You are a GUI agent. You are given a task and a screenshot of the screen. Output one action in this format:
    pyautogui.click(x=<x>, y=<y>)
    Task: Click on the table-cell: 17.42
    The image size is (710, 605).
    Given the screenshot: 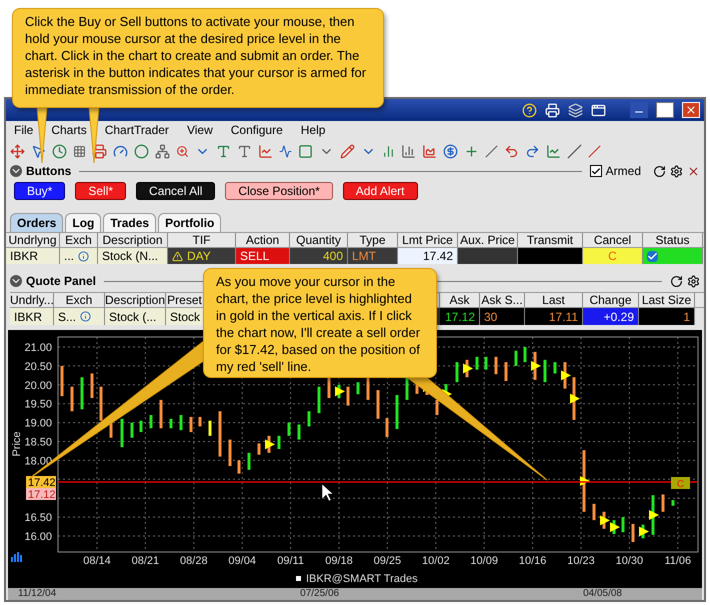 What is the action you would take?
    pyautogui.click(x=428, y=256)
    